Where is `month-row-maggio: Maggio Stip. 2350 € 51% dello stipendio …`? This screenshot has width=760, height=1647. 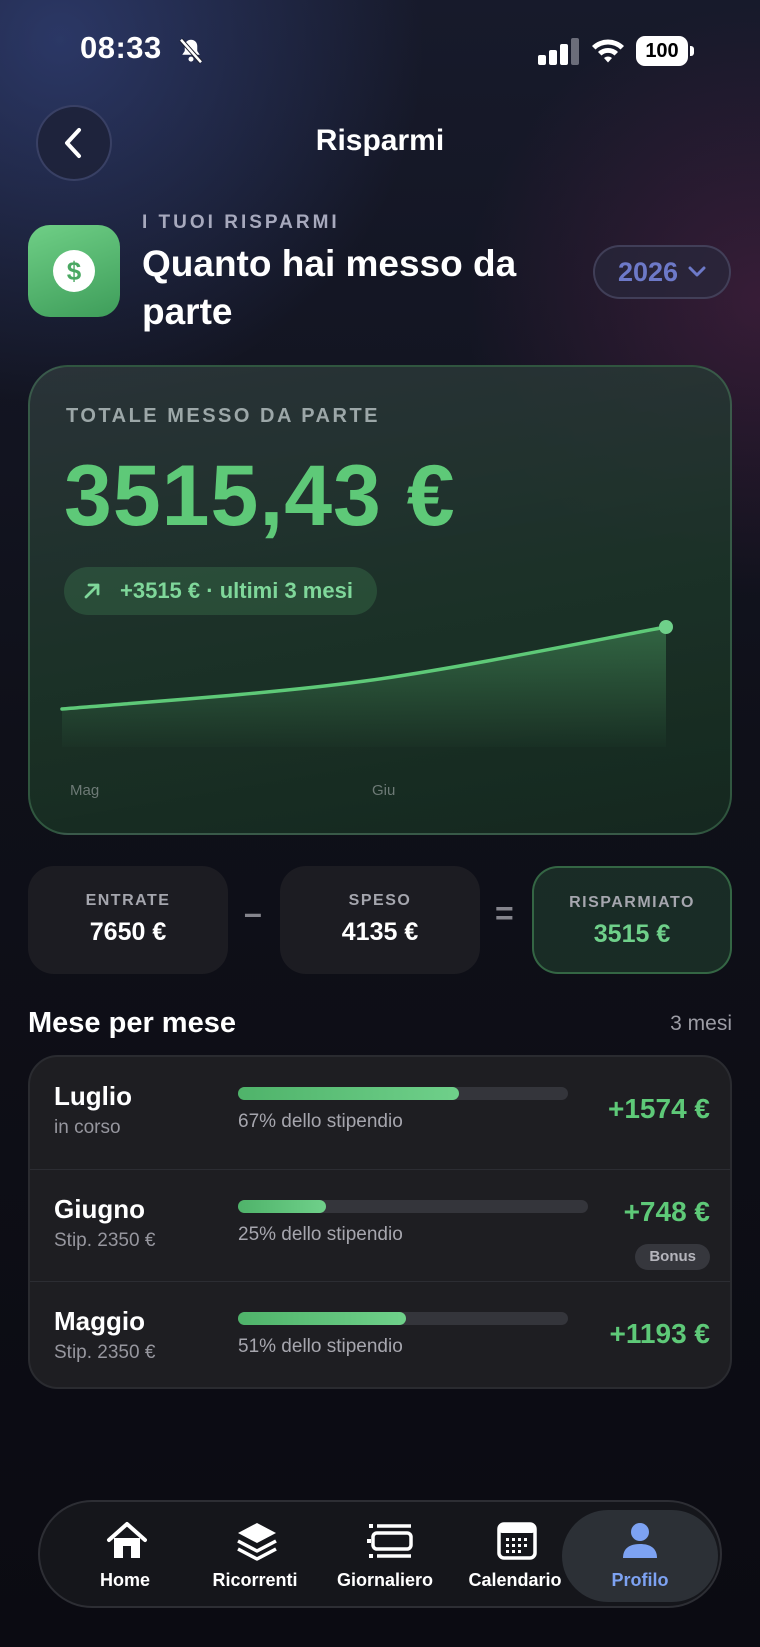 month-row-maggio: Maggio Stip. 2350 € 51% dello stipendio … is located at coordinates (380, 1334).